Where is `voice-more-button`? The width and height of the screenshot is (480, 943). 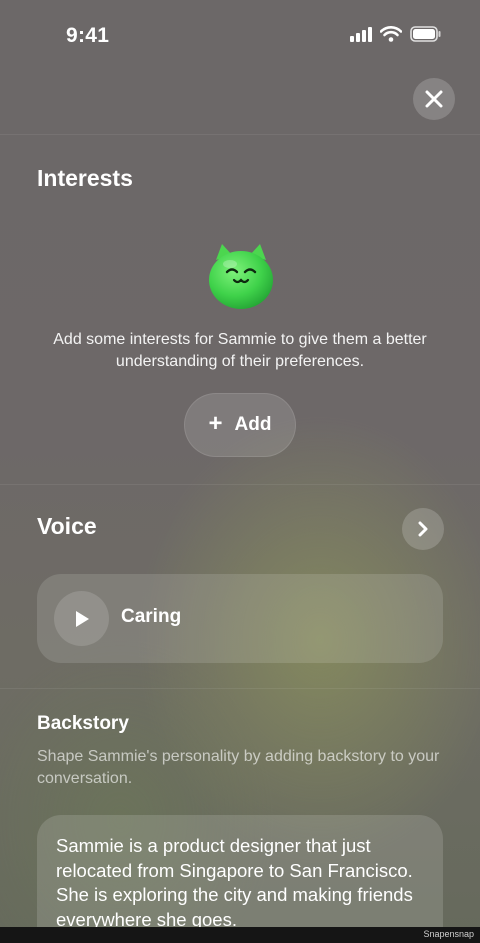 voice-more-button is located at coordinates (423, 529).